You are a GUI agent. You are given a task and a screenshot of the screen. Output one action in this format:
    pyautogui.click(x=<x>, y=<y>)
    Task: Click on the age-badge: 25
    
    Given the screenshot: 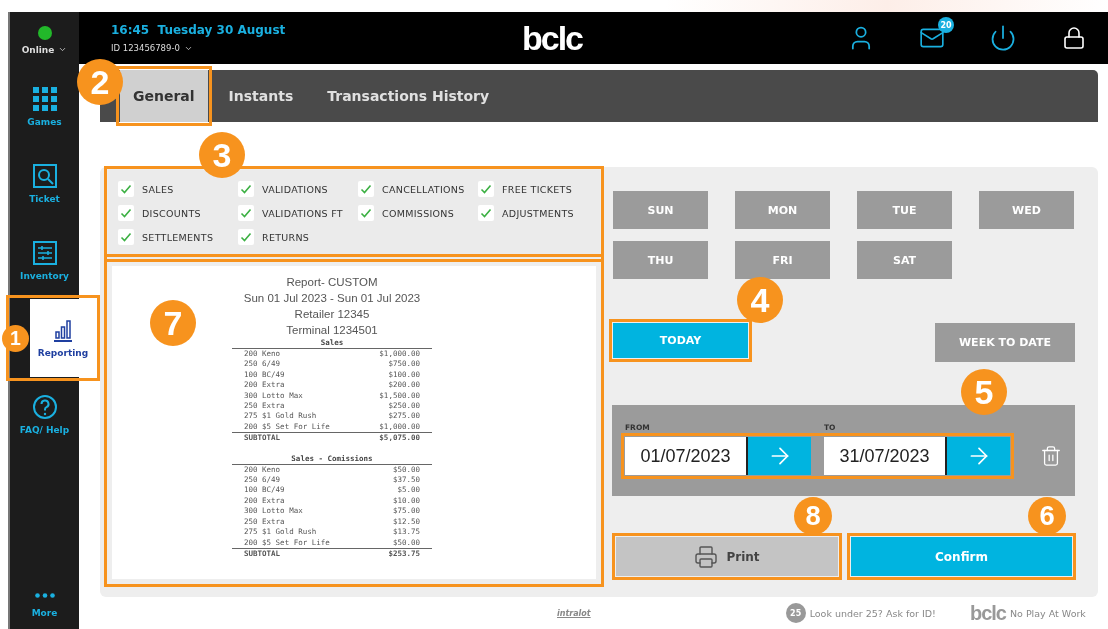 What is the action you would take?
    pyautogui.click(x=795, y=613)
    